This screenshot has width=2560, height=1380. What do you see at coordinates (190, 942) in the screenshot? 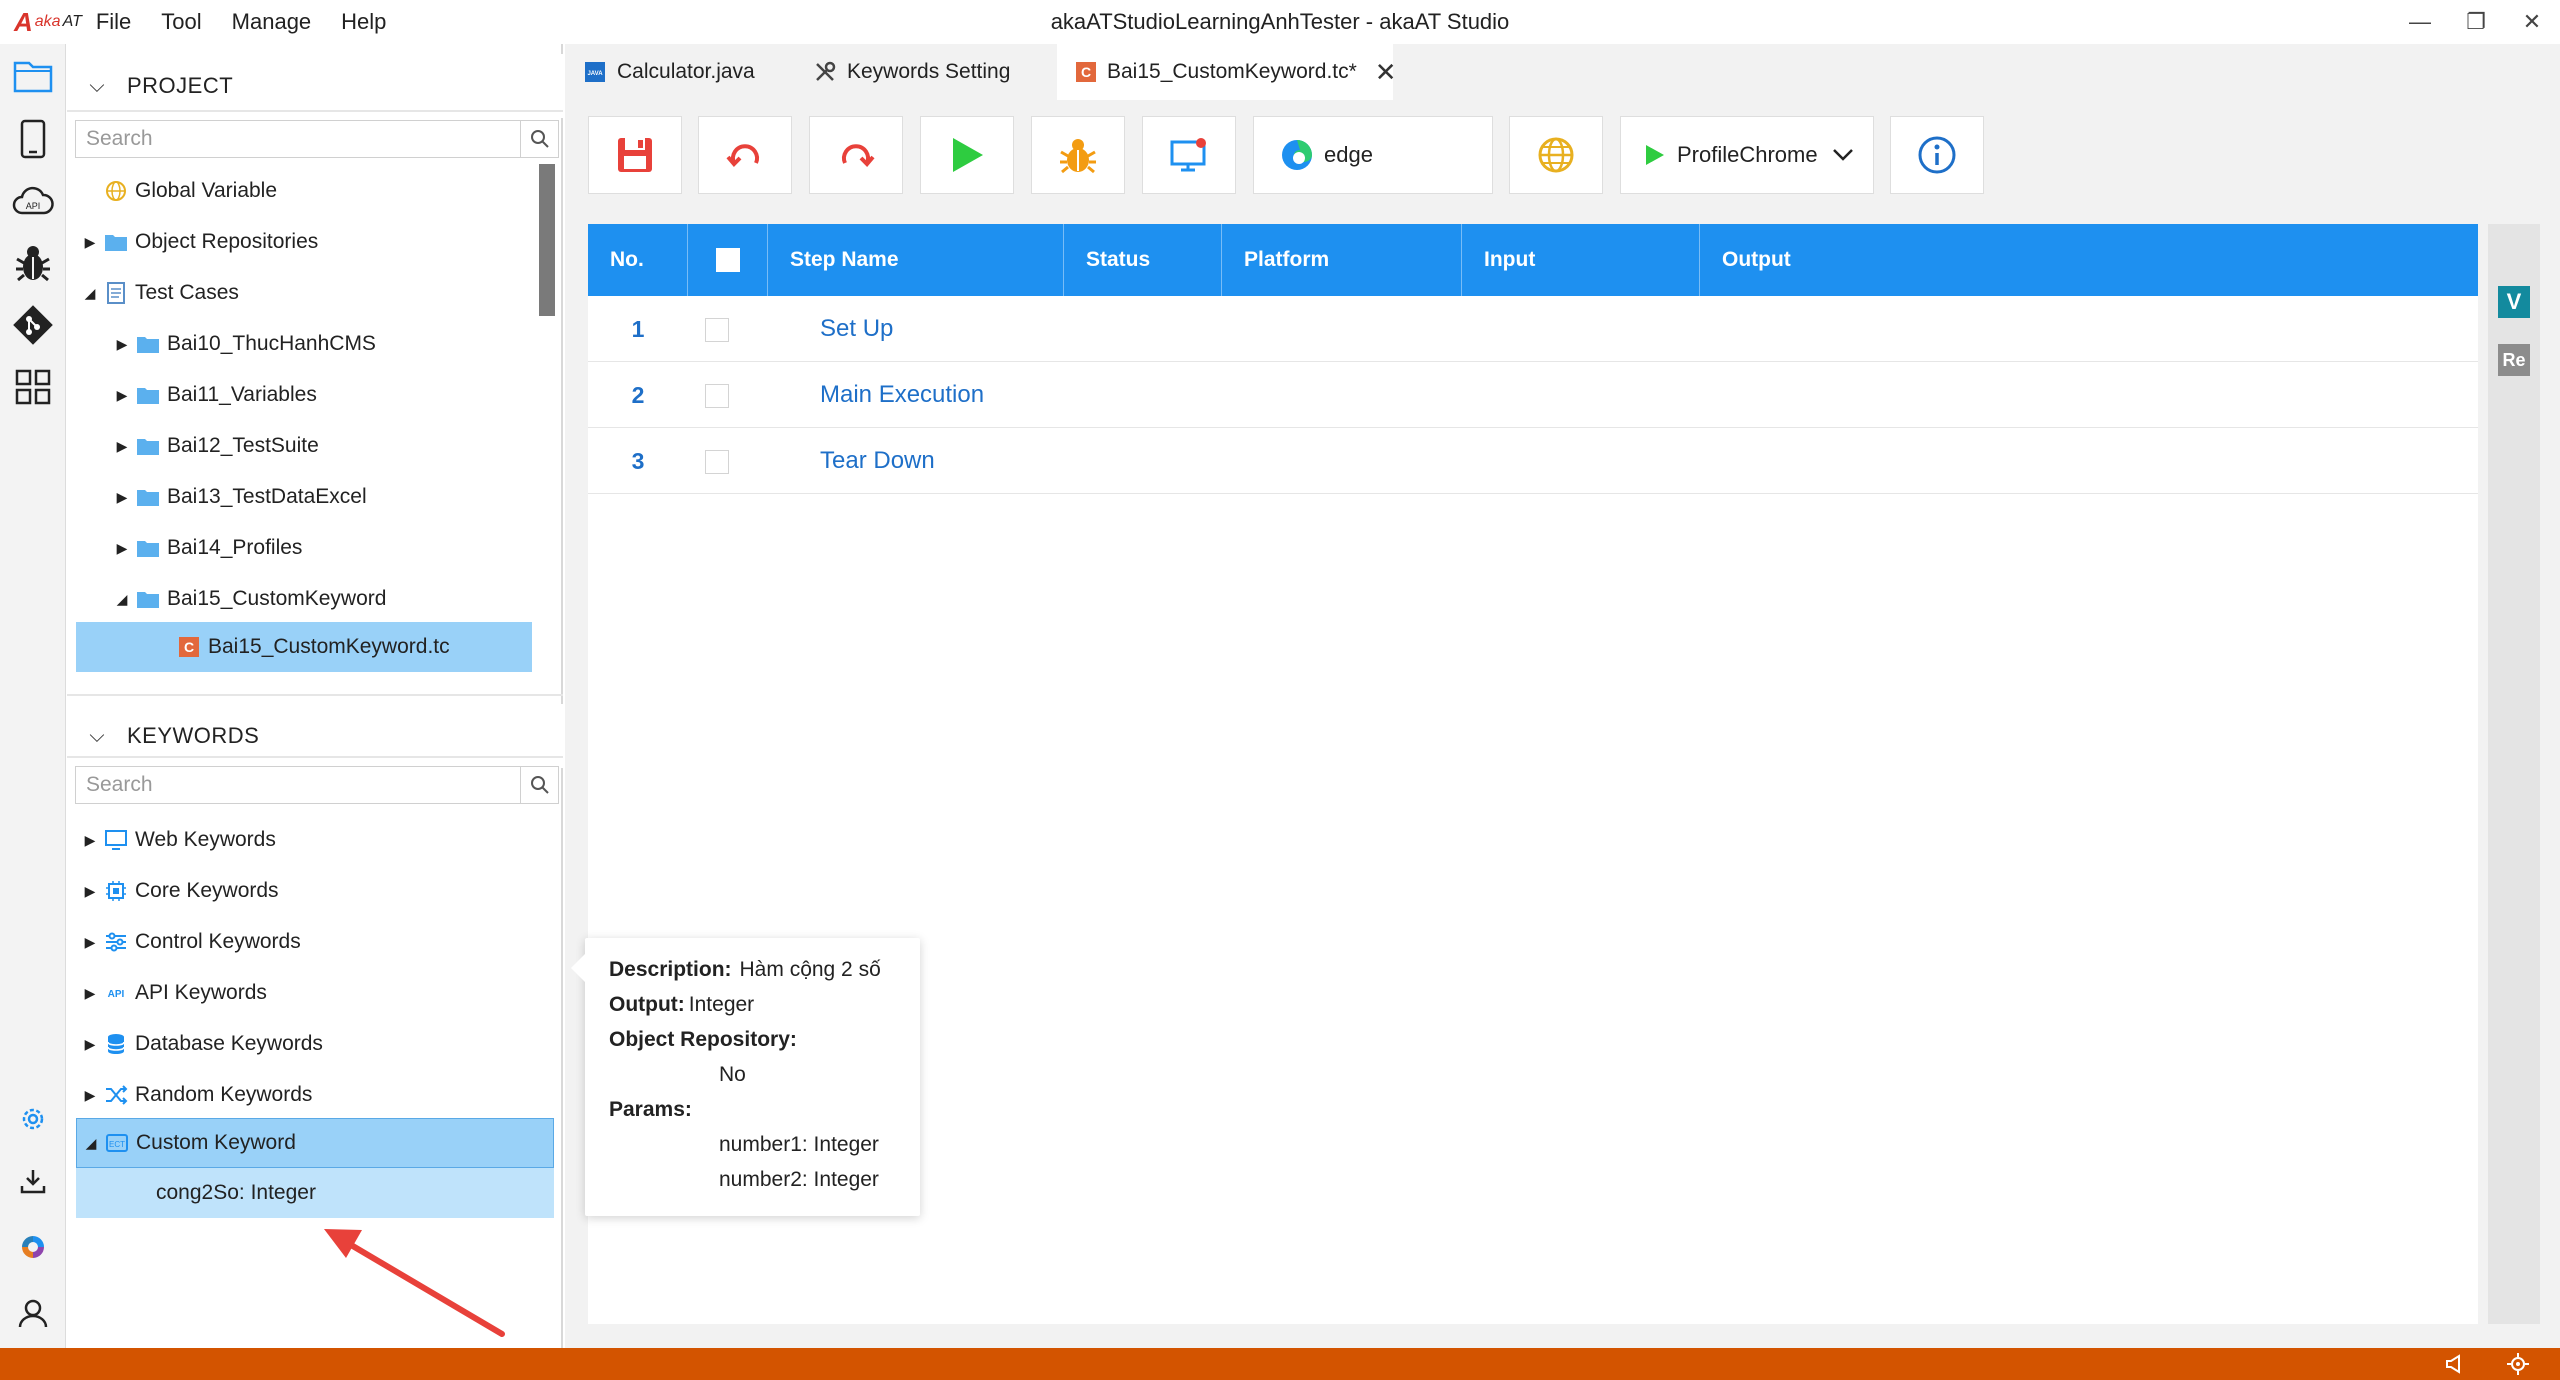
I see `tree-item-control-keywords: ▶ Control Keywords` at bounding box center [190, 942].